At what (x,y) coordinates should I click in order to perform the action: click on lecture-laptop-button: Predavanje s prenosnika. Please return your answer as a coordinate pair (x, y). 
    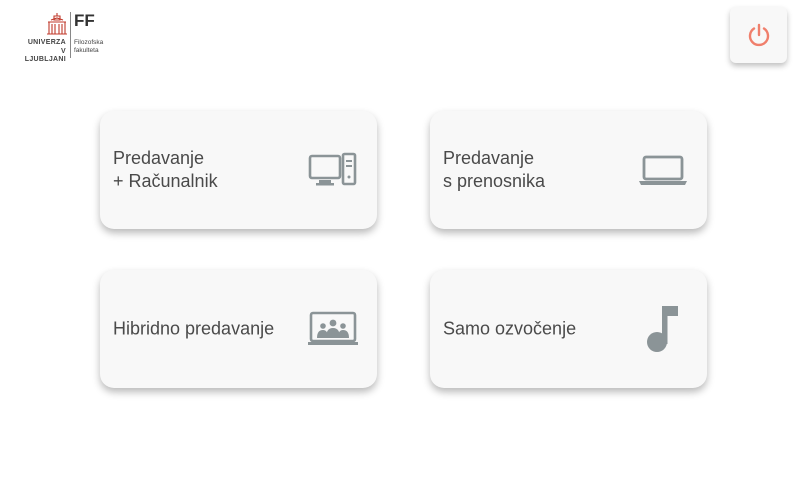
    Looking at the image, I should click on (568, 170).